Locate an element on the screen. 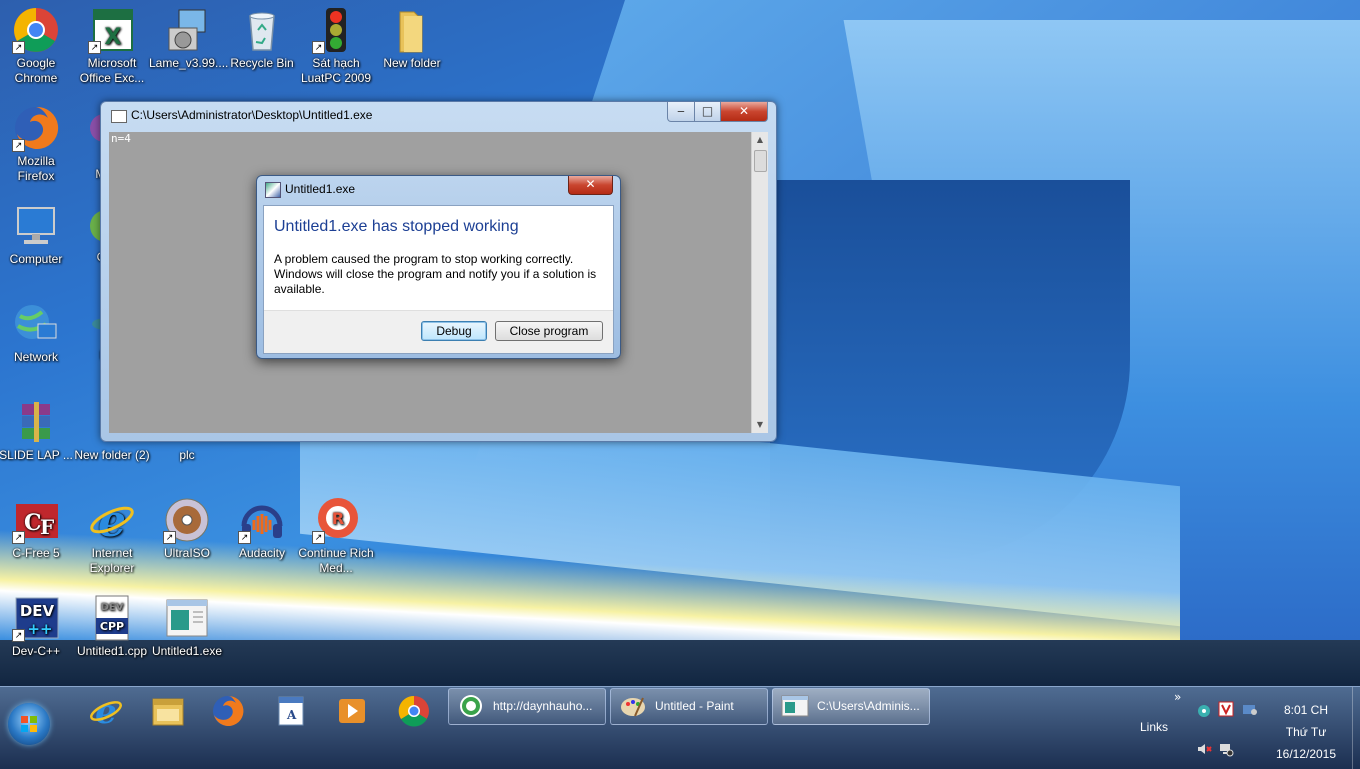 The image size is (1360, 769). google-chrome-icon: ↗ is located at coordinates (36, 30).